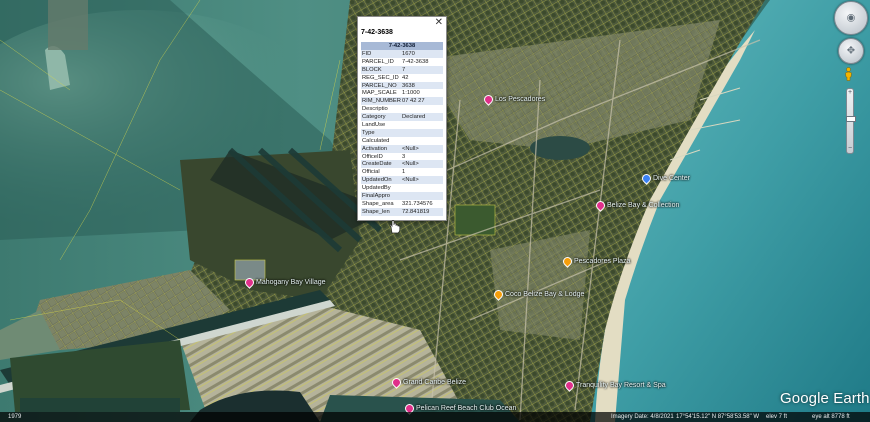 The height and width of the screenshot is (422, 870). I want to click on move-joystick: ✥, so click(851, 51).